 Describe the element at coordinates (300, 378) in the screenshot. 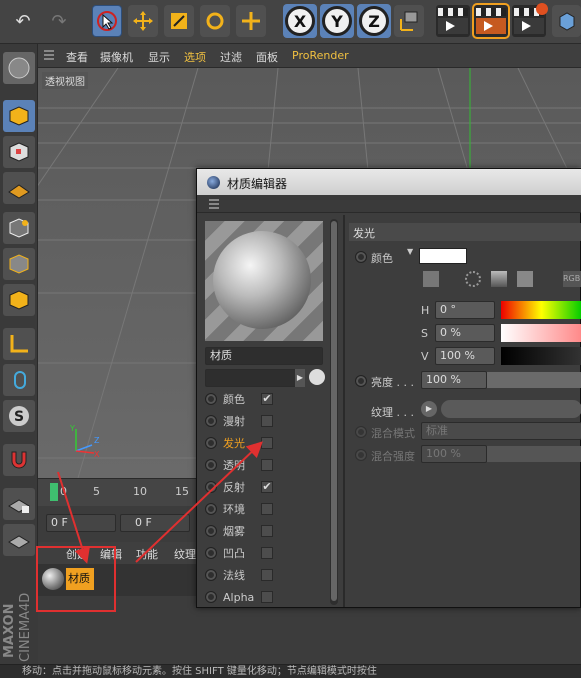

I see `dropdown-arrow-icon: ▶` at that location.